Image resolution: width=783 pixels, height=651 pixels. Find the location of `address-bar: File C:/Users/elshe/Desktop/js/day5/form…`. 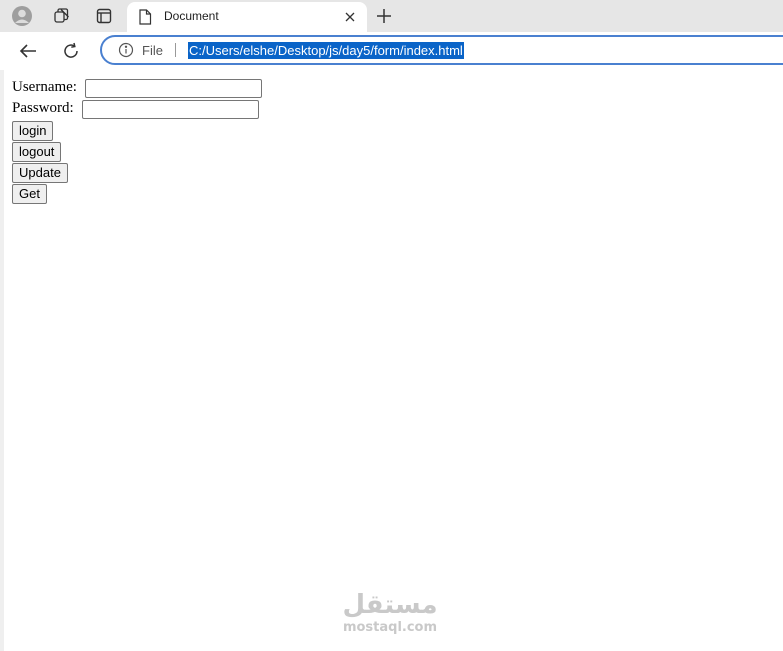

address-bar: File C:/Users/elshe/Desktop/js/day5/form… is located at coordinates (441, 50).